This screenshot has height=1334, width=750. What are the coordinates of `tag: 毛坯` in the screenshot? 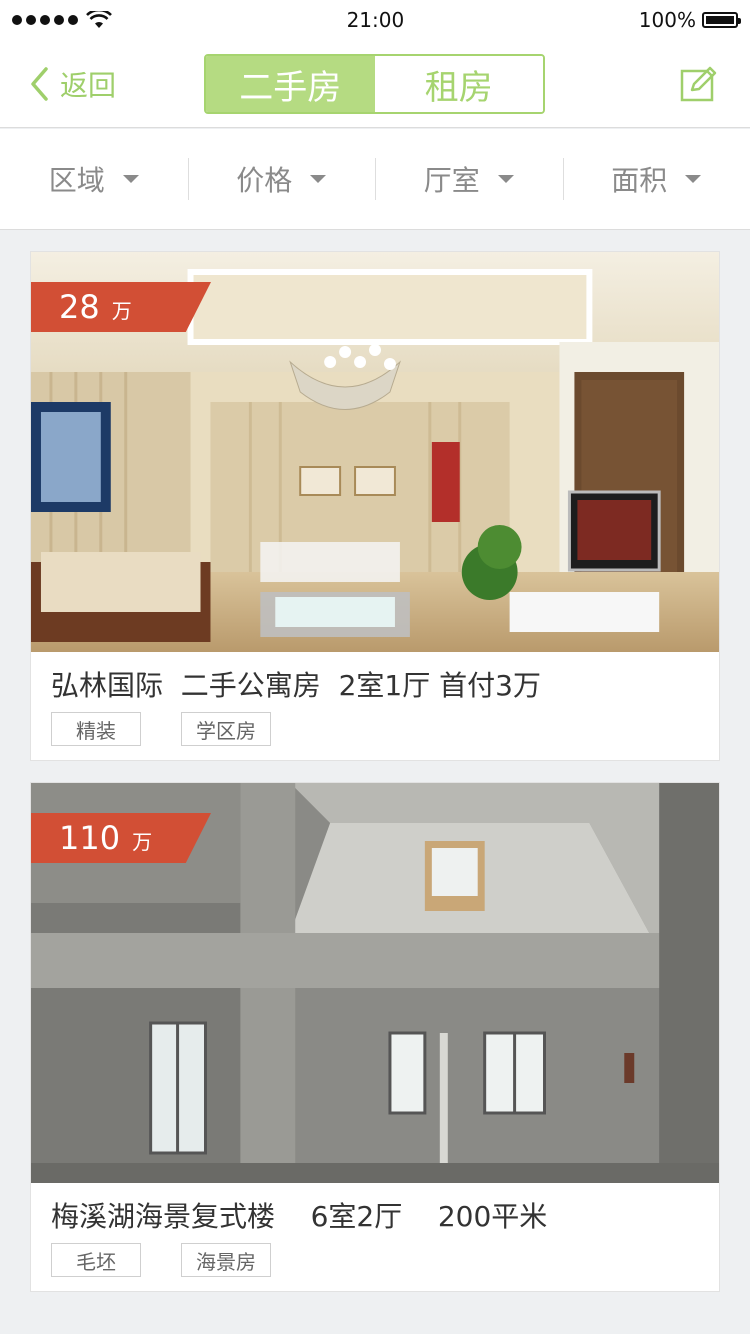 It's located at (96, 1260).